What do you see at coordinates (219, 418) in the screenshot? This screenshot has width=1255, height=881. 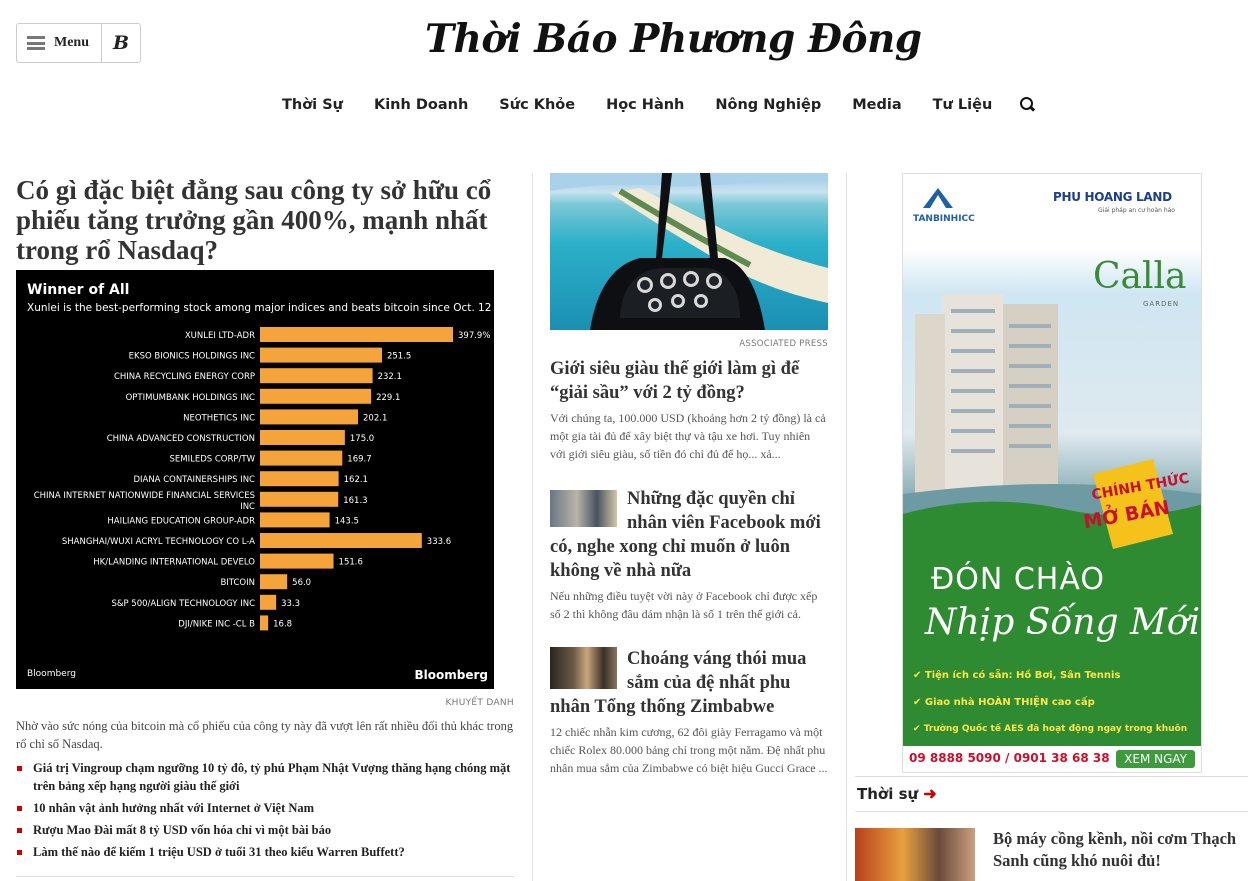 I see `chart-category-label: NEOTHETICS INC` at bounding box center [219, 418].